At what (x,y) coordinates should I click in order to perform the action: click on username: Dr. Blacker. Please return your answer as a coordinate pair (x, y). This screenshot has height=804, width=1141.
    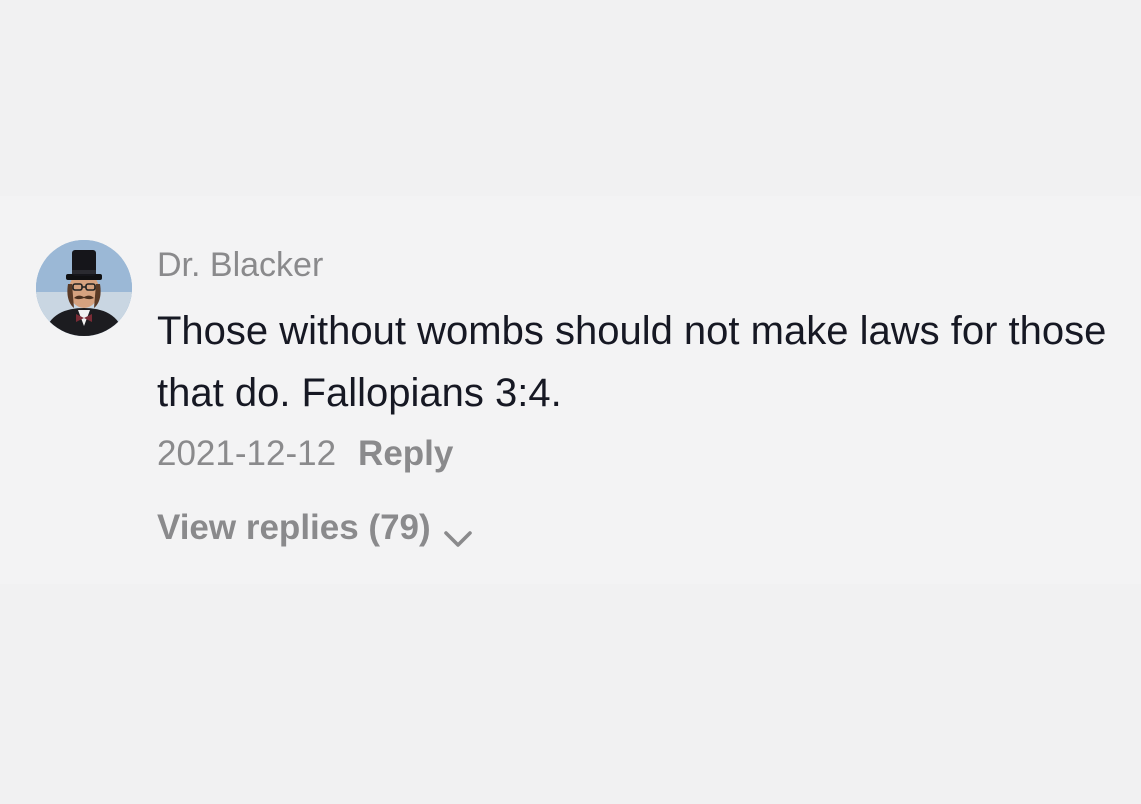
    Looking at the image, I should click on (240, 265).